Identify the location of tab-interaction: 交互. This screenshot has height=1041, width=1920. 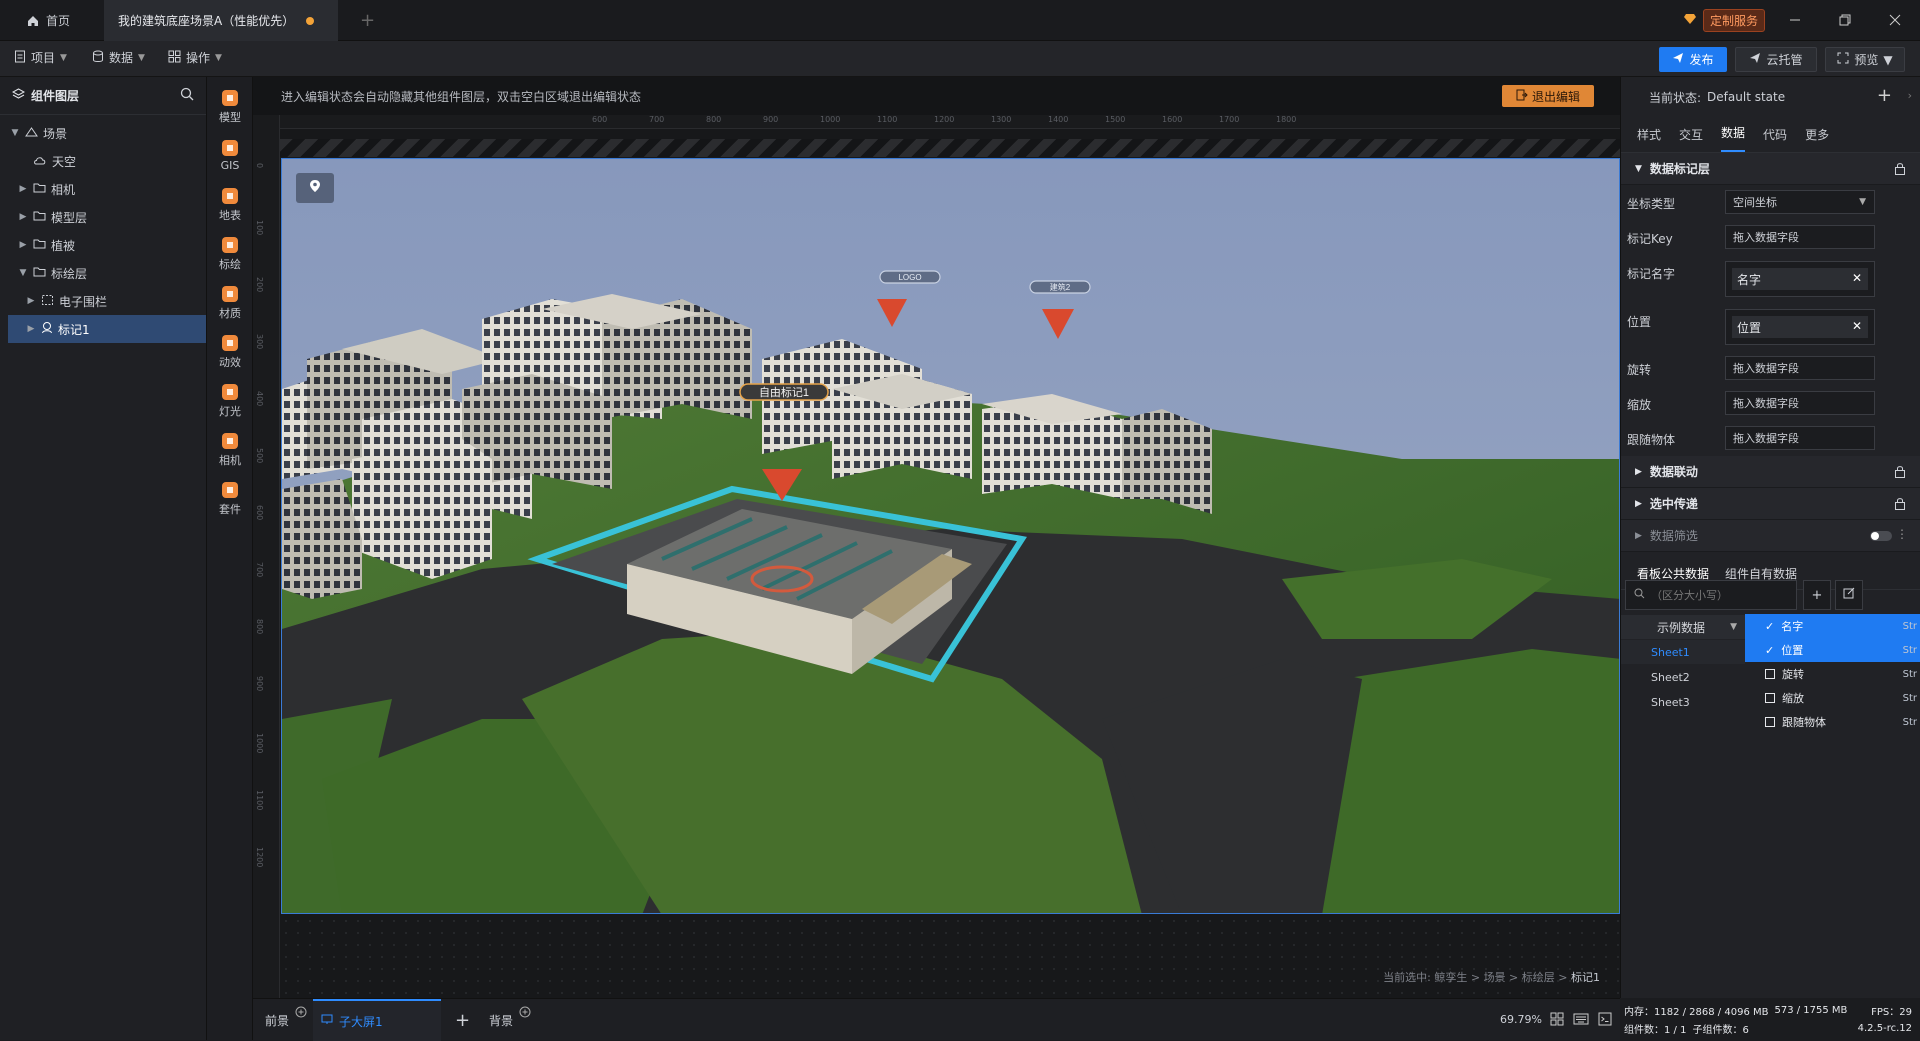
(1691, 139).